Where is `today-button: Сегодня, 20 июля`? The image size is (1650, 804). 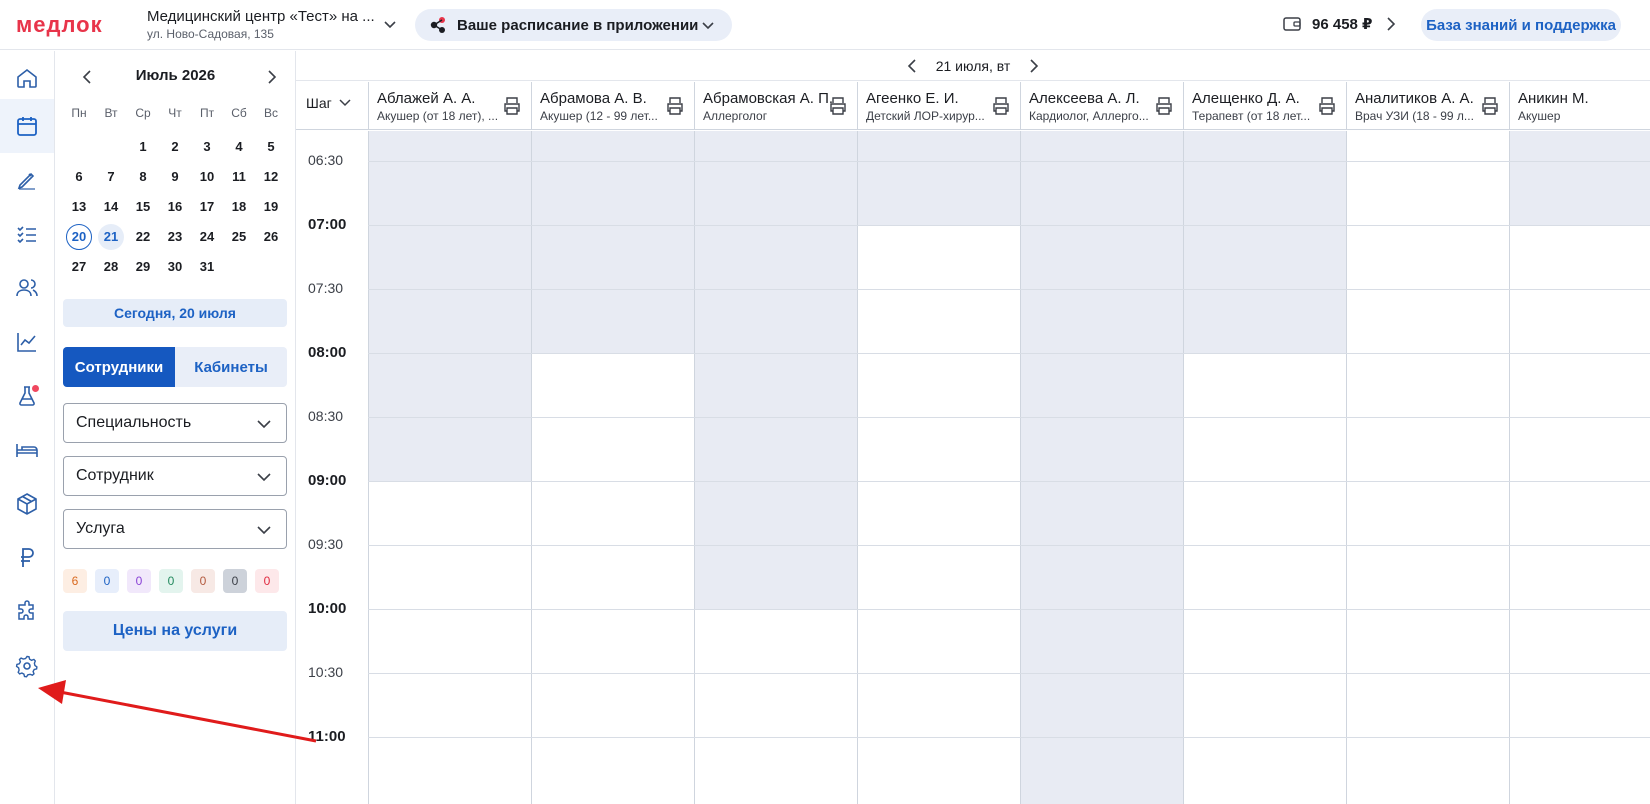
today-button: Сегодня, 20 июля is located at coordinates (175, 313).